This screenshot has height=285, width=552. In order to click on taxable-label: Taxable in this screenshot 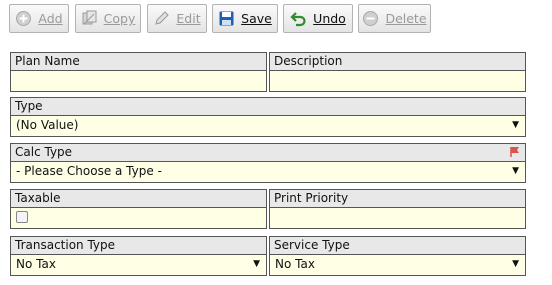, I will do `click(138, 199)`.